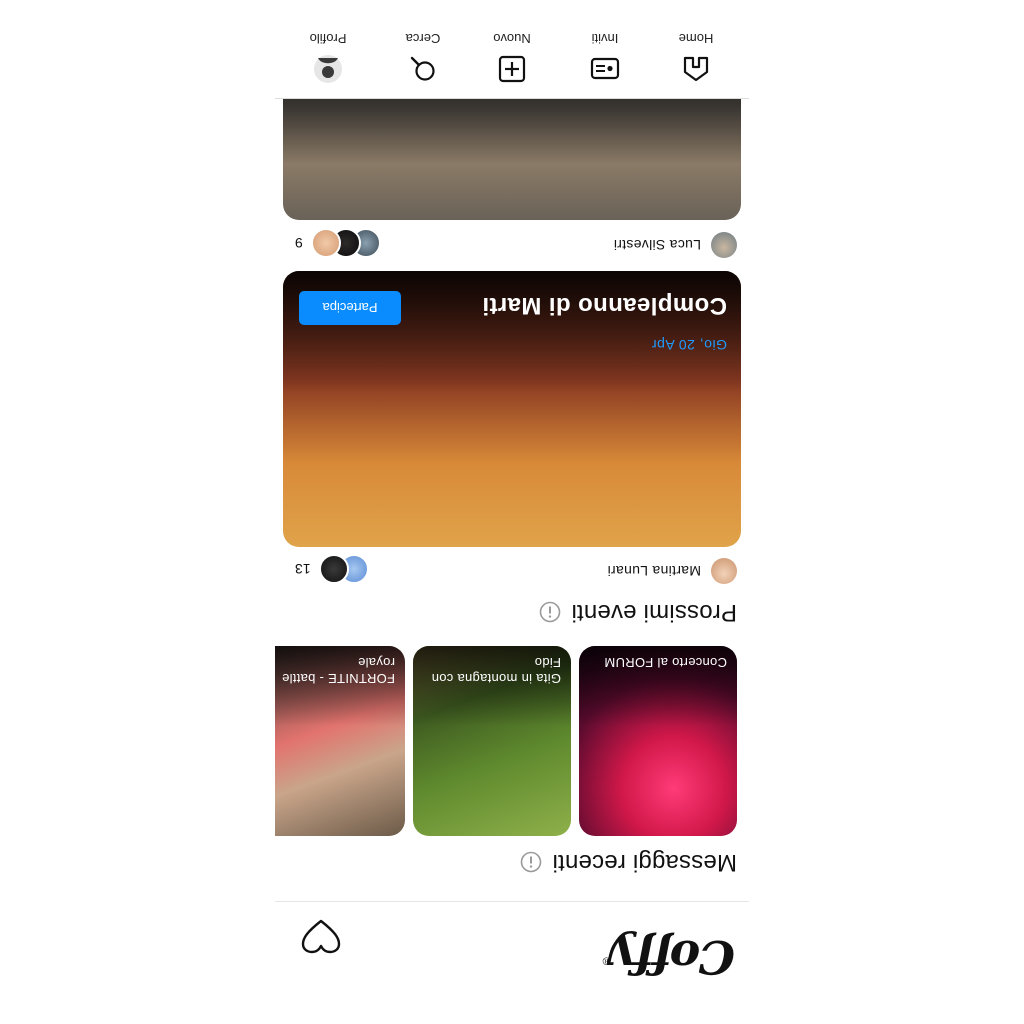 The width and height of the screenshot is (1024, 1024). What do you see at coordinates (605, 38) in the screenshot?
I see `nav-label: Inviti` at bounding box center [605, 38].